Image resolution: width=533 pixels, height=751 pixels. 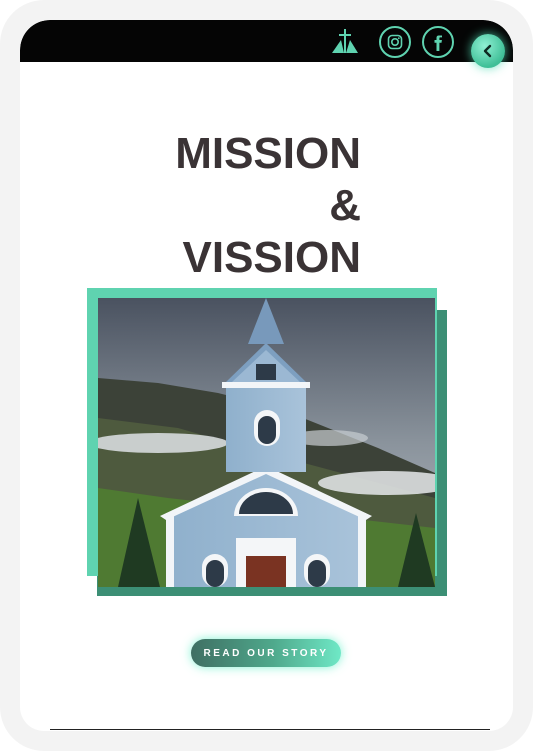 I want to click on title-line-2: &, so click(x=345, y=205).